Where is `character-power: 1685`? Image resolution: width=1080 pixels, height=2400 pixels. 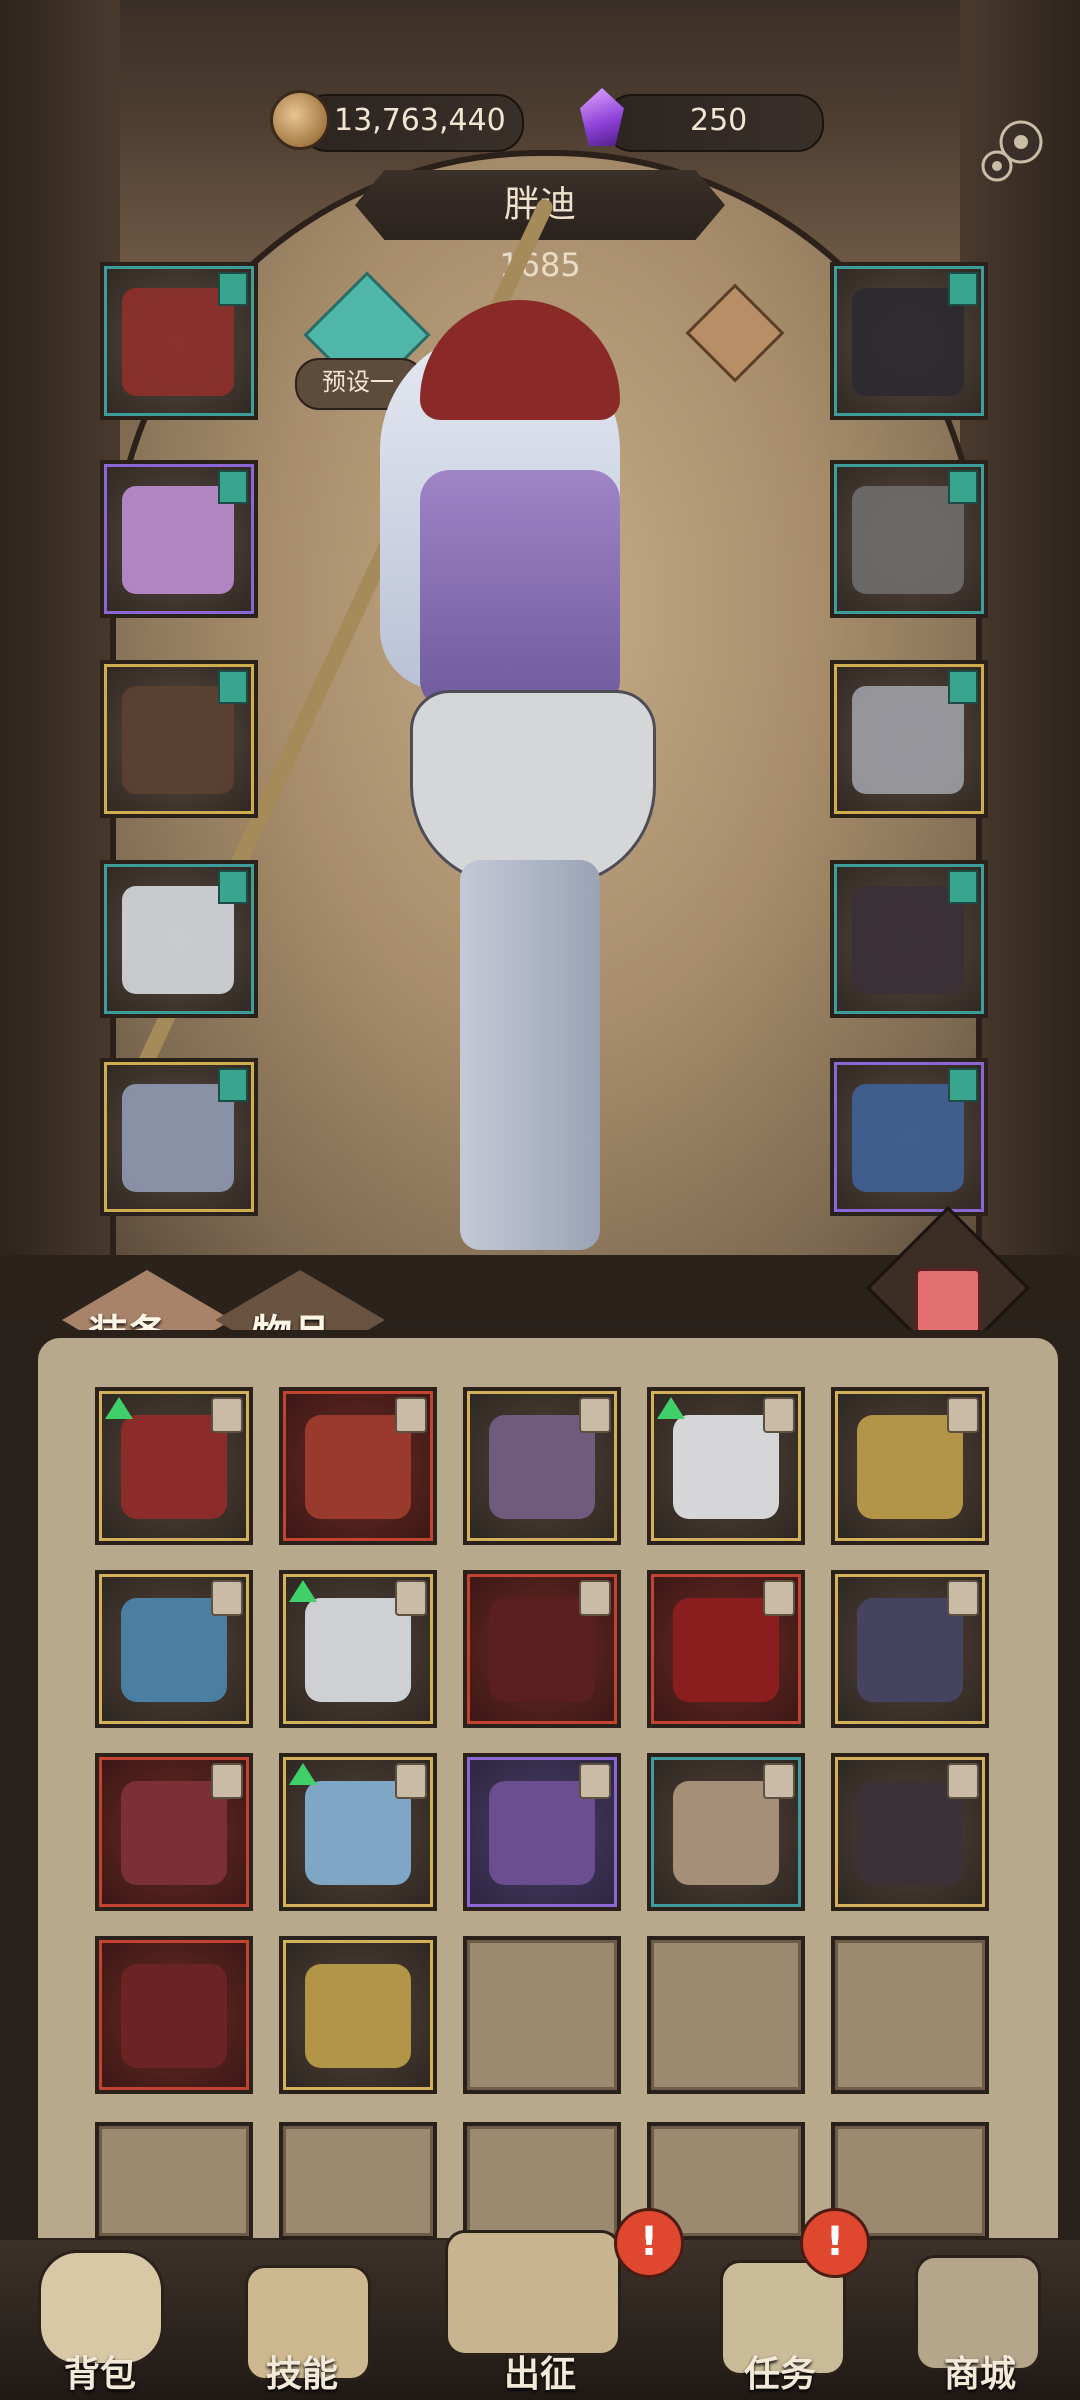
character-power: 1685 is located at coordinates (540, 265).